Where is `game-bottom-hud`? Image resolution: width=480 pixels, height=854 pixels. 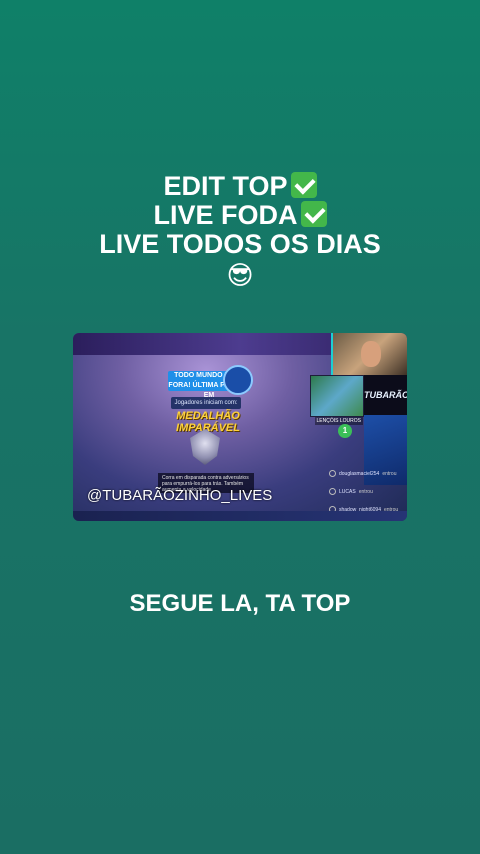
game-bottom-hud is located at coordinates (240, 516).